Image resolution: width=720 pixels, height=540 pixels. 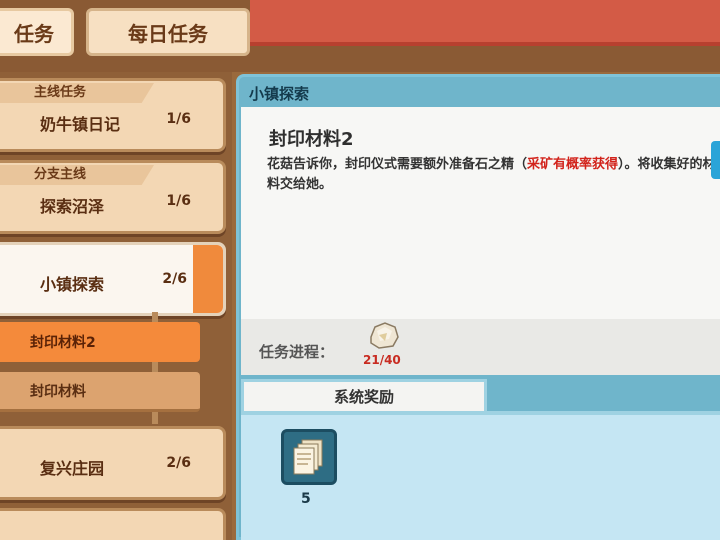 I want to click on sub-quest-seal-material-2: 封印材料2, so click(x=100, y=342).